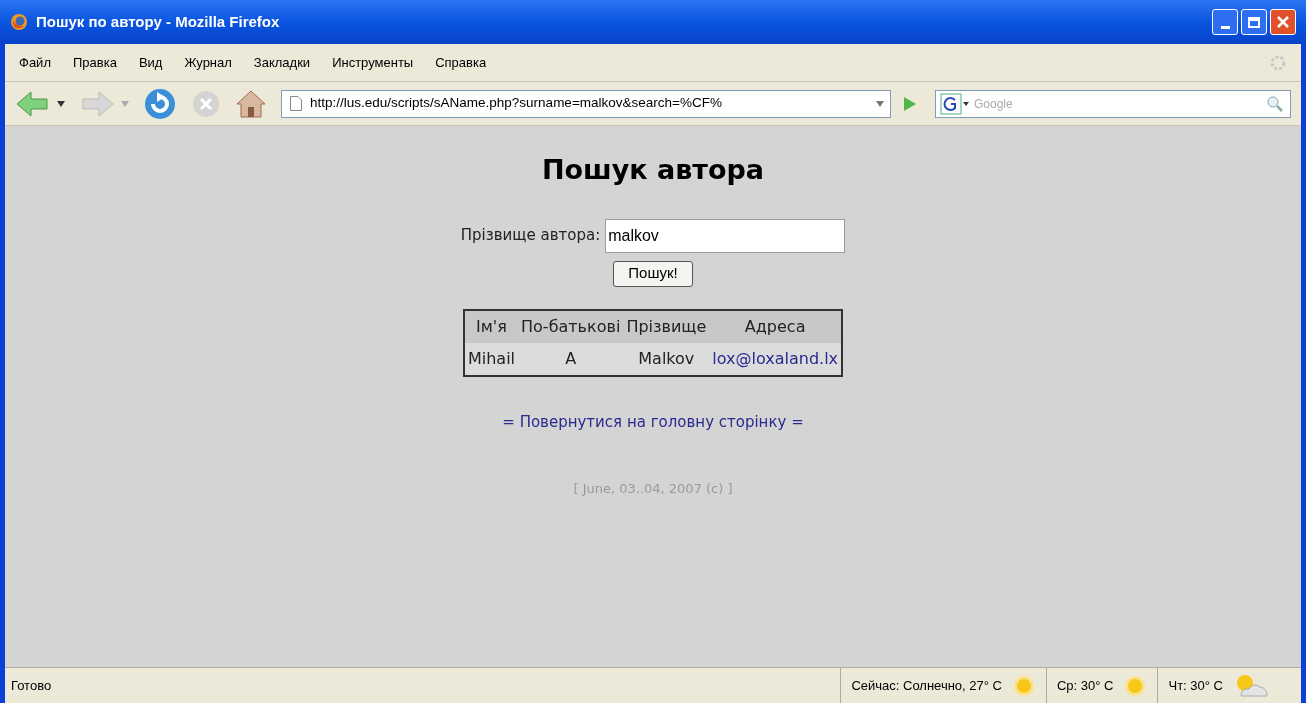 The image size is (1306, 703). Describe the element at coordinates (491, 326) in the screenshot. I see `column-header: Ім'я` at that location.